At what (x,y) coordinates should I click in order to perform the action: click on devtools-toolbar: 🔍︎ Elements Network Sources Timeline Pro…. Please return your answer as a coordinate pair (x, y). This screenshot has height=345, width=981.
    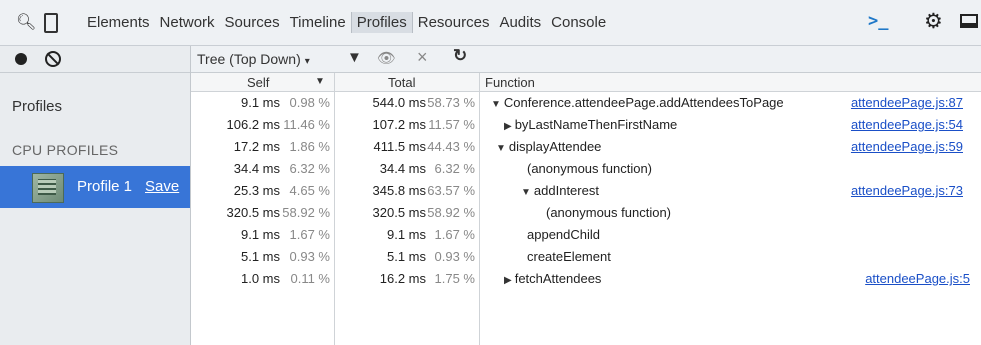
    Looking at the image, I should click on (490, 23).